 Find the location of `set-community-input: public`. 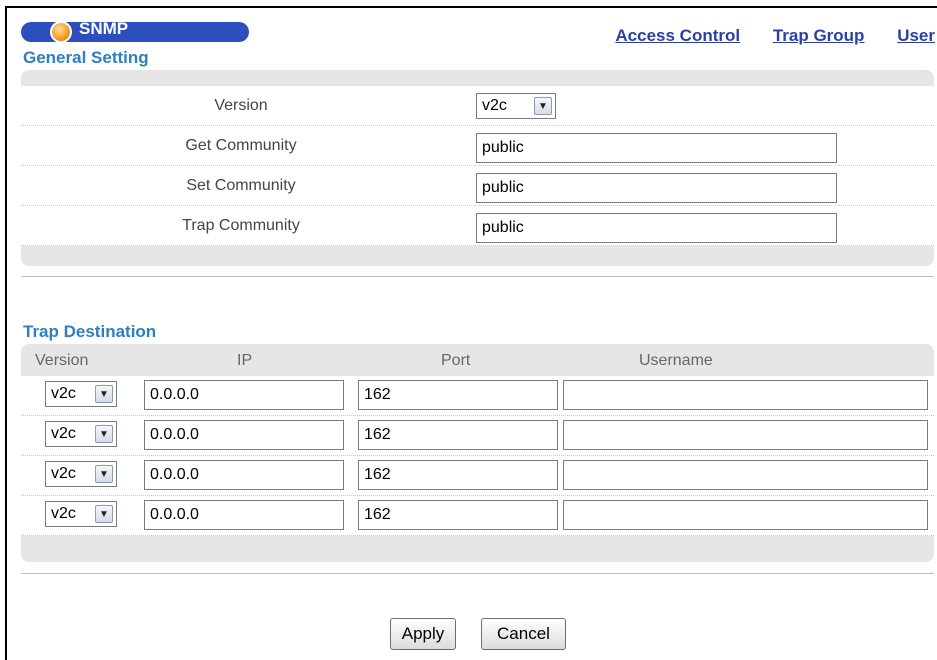

set-community-input: public is located at coordinates (656, 188).